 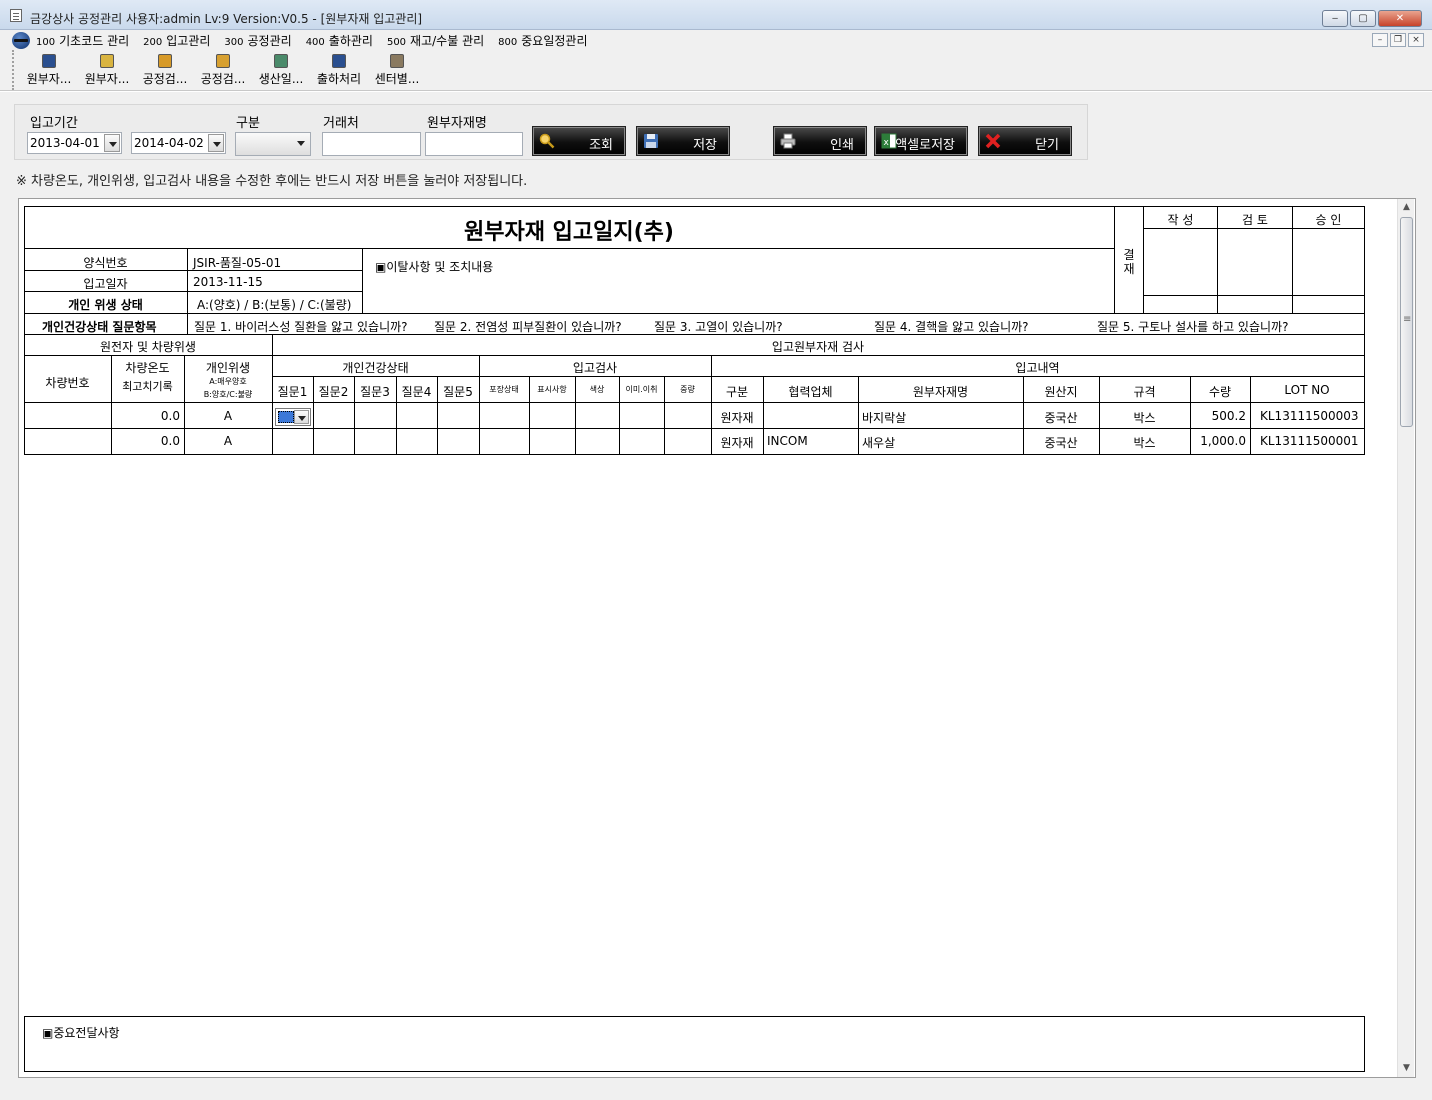 I want to click on menu-code: 200, so click(x=153, y=42).